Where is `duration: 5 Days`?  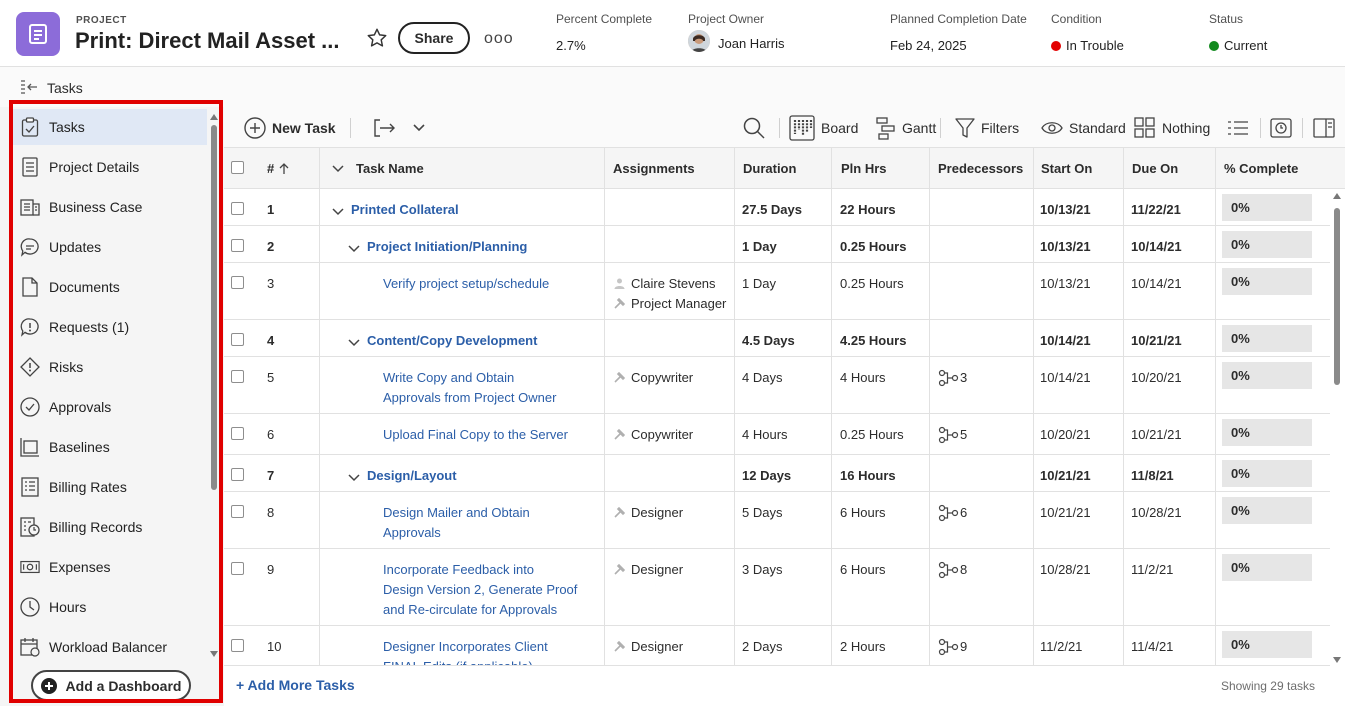 duration: 5 Days is located at coordinates (762, 513).